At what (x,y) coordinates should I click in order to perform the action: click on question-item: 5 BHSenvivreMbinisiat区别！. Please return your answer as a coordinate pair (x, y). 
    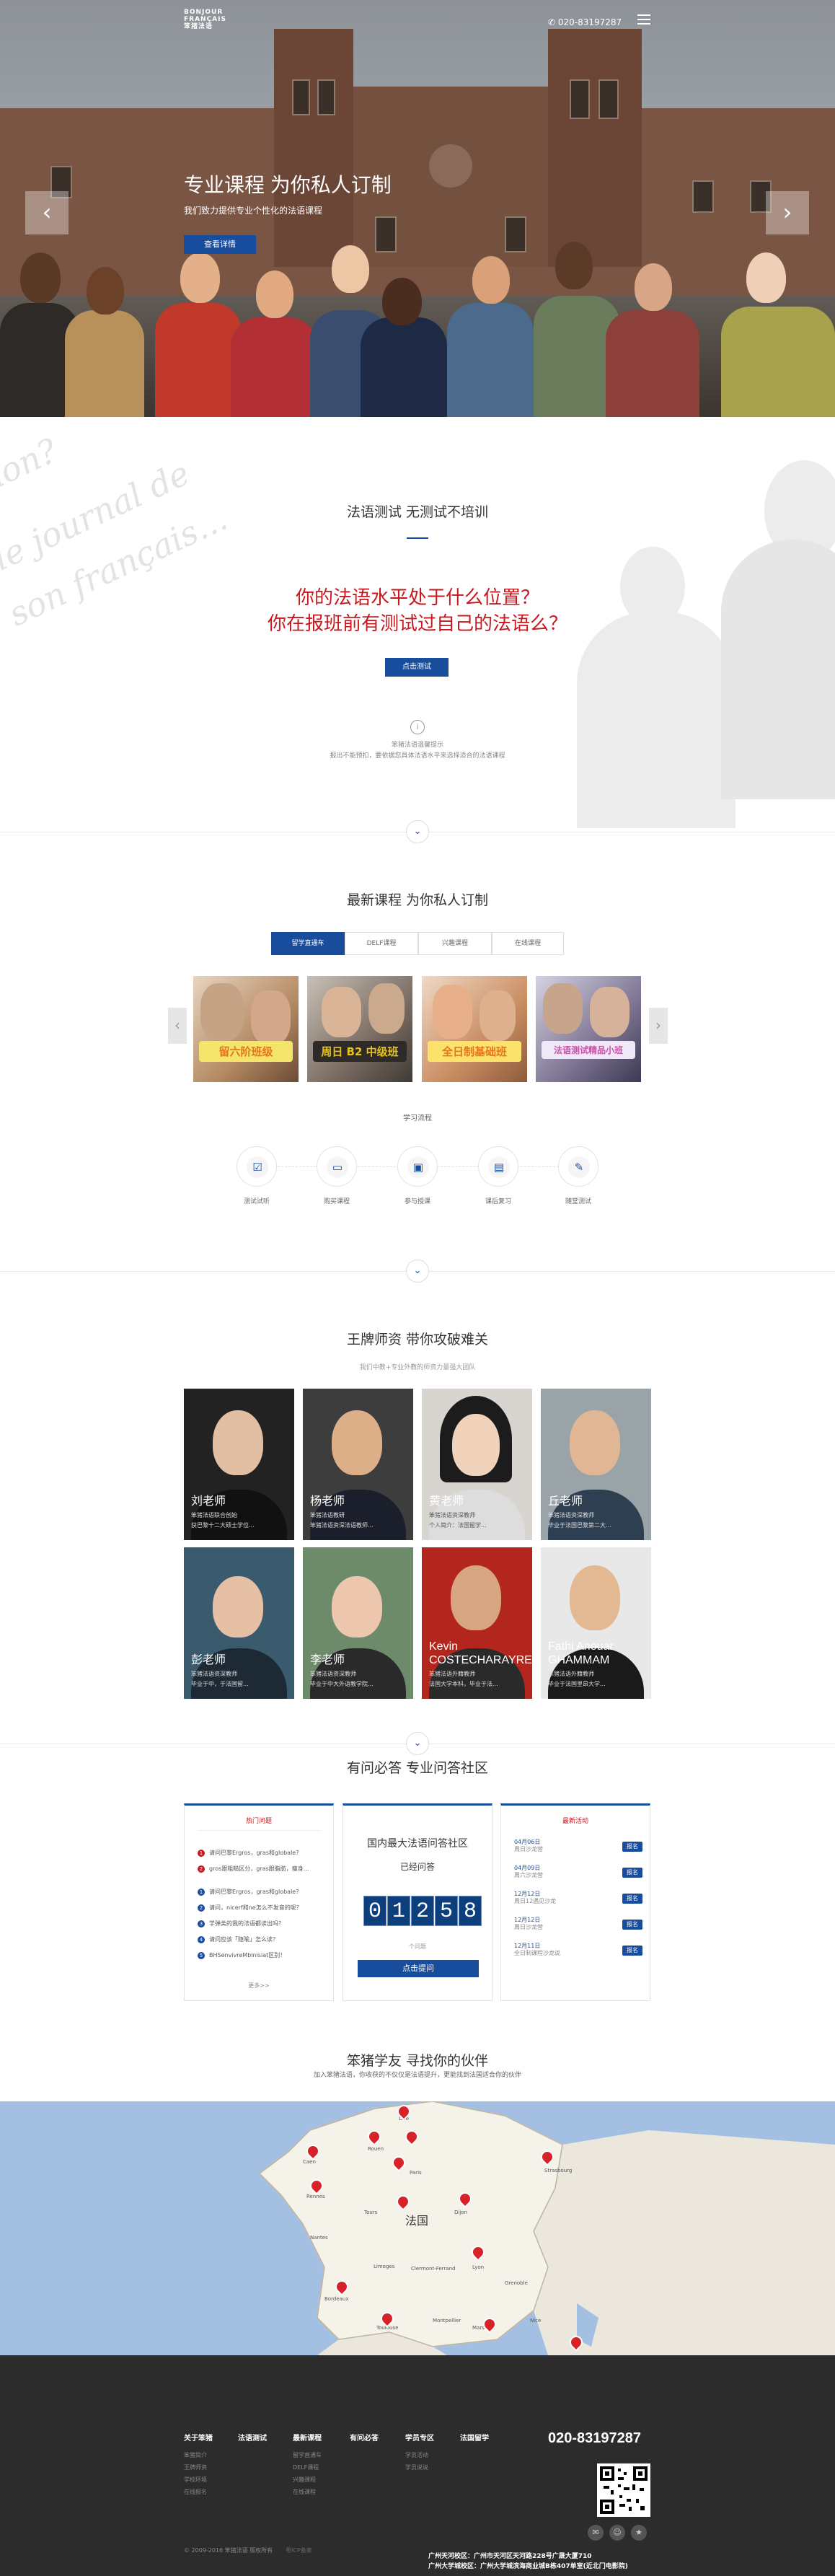
    Looking at the image, I should click on (242, 1955).